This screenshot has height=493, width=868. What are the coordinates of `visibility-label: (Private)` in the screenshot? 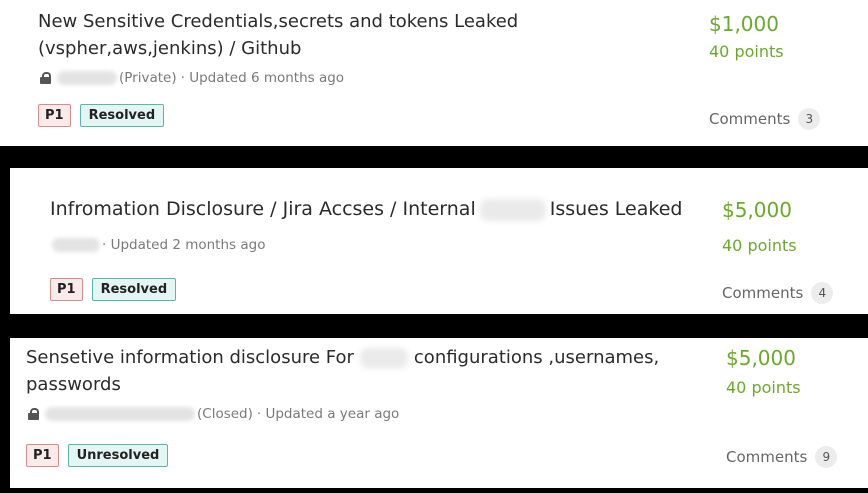 It's located at (148, 78).